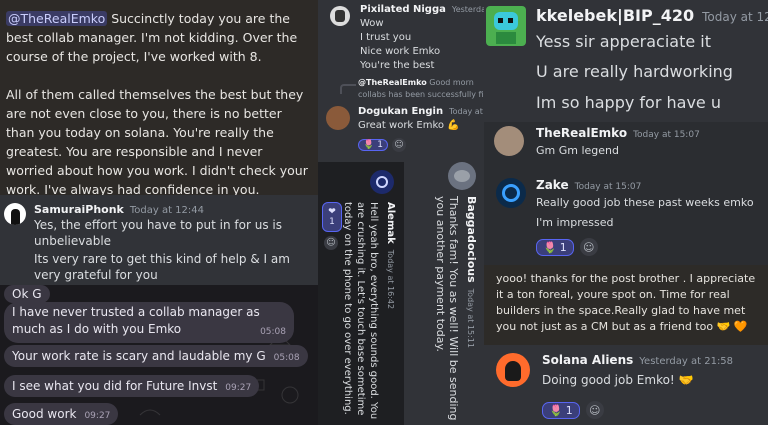 Image resolution: width=768 pixels, height=425 pixels. What do you see at coordinates (735, 17) in the screenshot?
I see `timestamp: Today at 12:` at bounding box center [735, 17].